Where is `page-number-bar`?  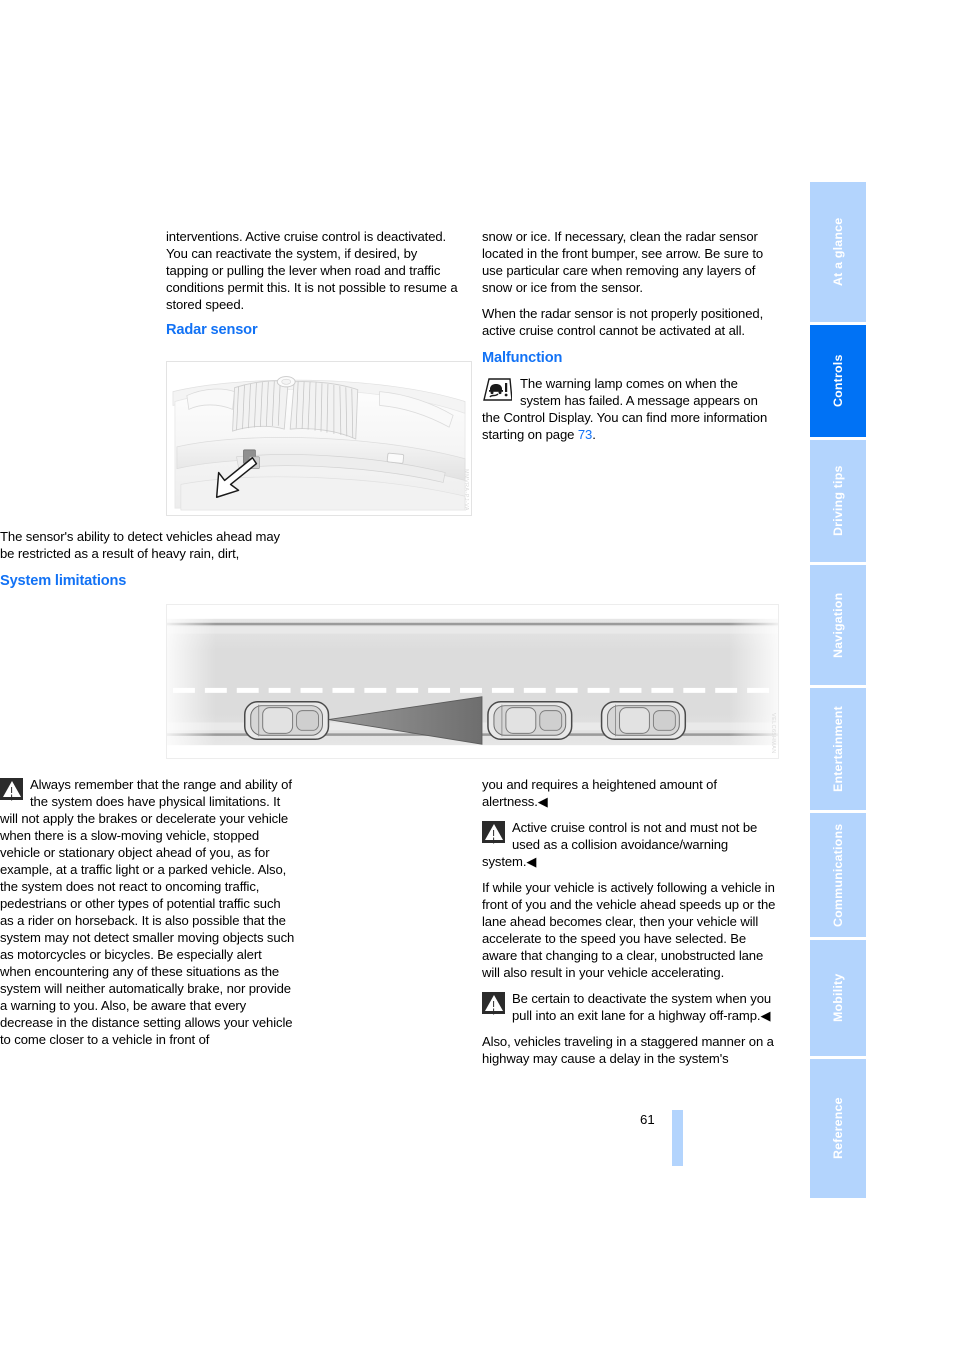 page-number-bar is located at coordinates (677, 1138).